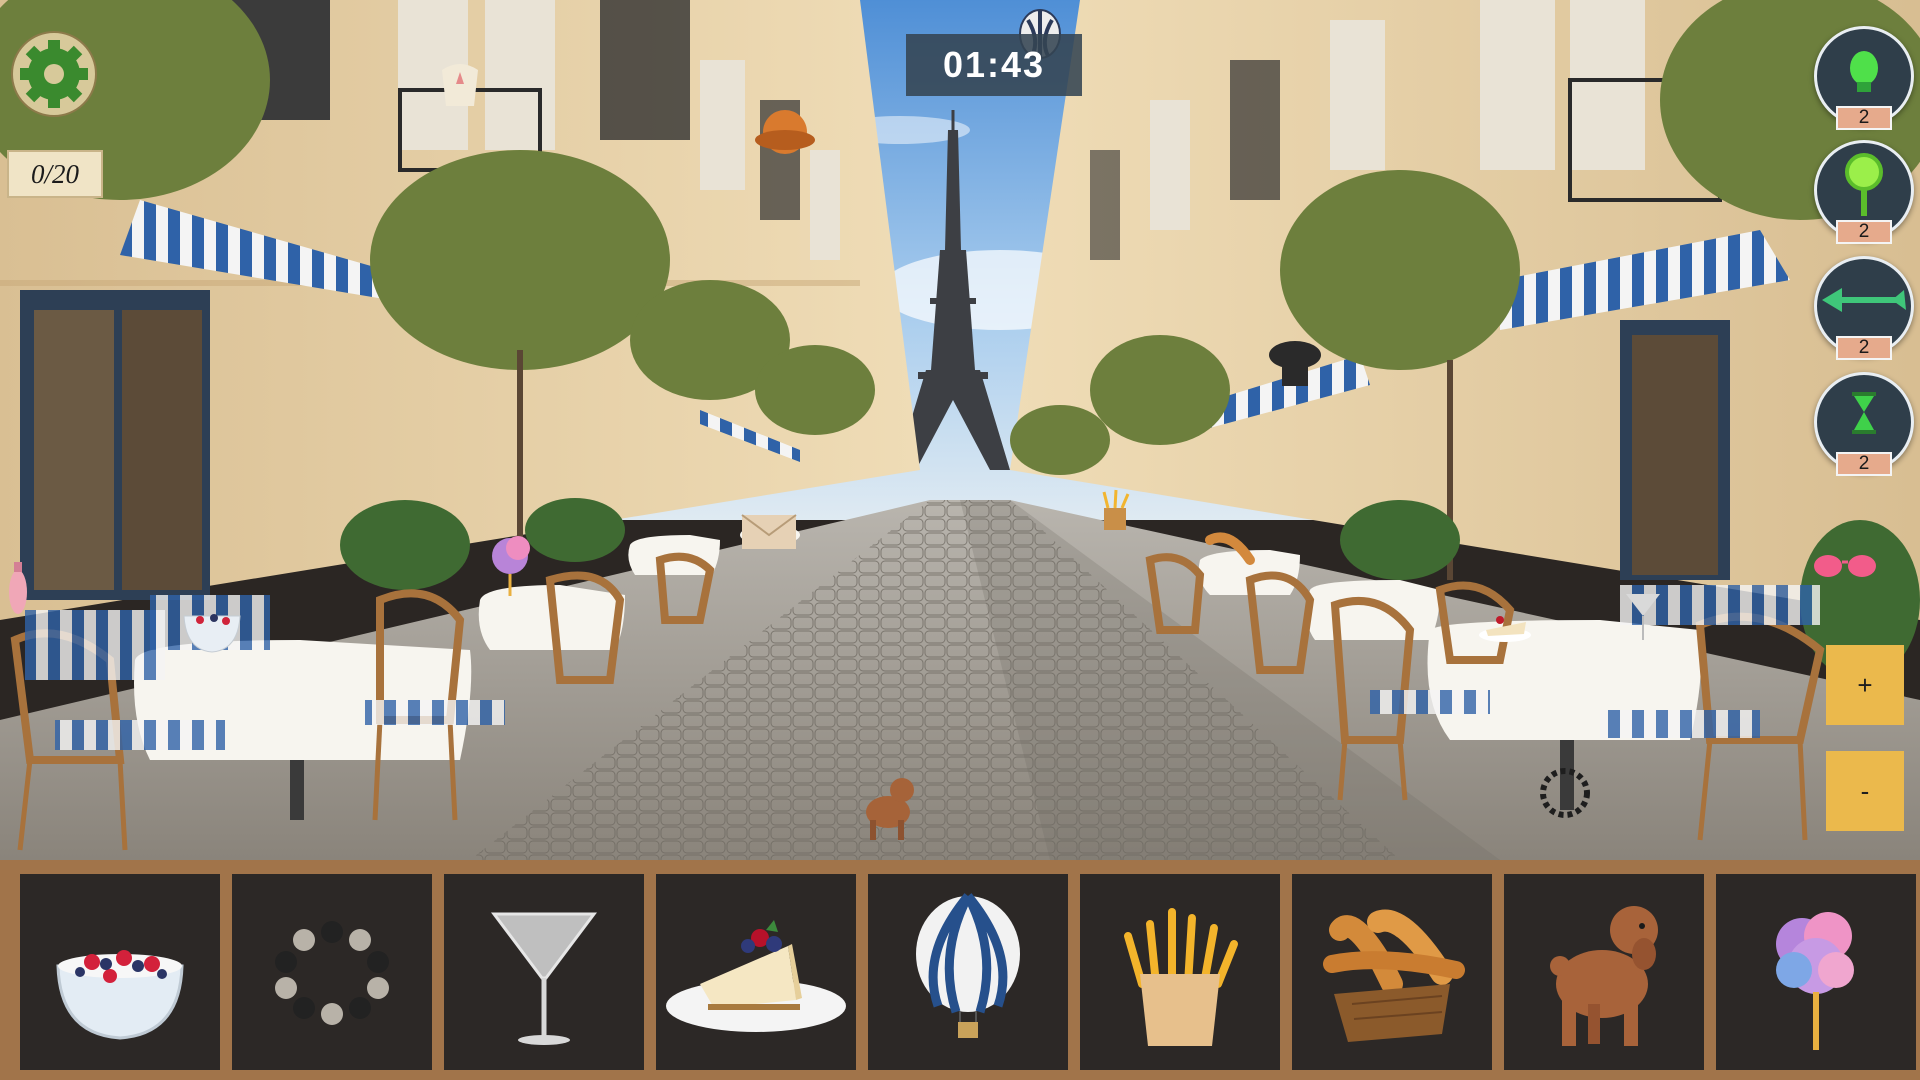 Image resolution: width=1920 pixels, height=1080 pixels. What do you see at coordinates (968, 965) in the screenshot?
I see `hot-air-balloon-icon` at bounding box center [968, 965].